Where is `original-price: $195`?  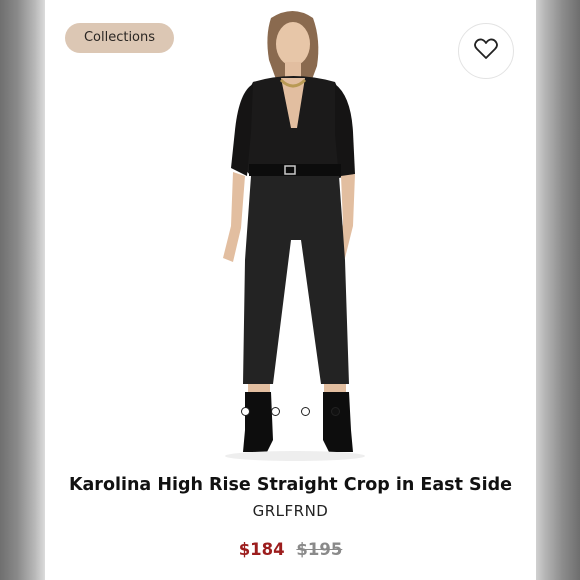
original-price: $195 is located at coordinates (319, 549).